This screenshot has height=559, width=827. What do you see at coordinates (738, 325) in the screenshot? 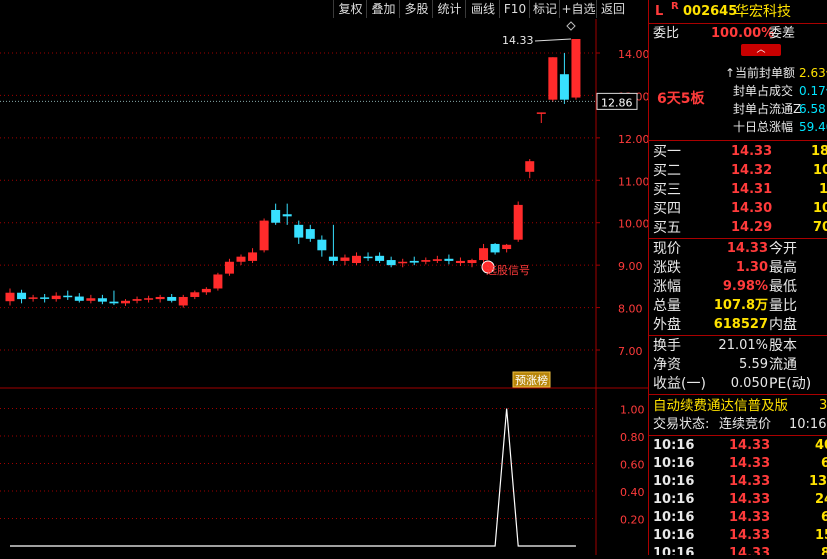
I see `quote-row: 外盘 618527 内盘` at bounding box center [738, 325].